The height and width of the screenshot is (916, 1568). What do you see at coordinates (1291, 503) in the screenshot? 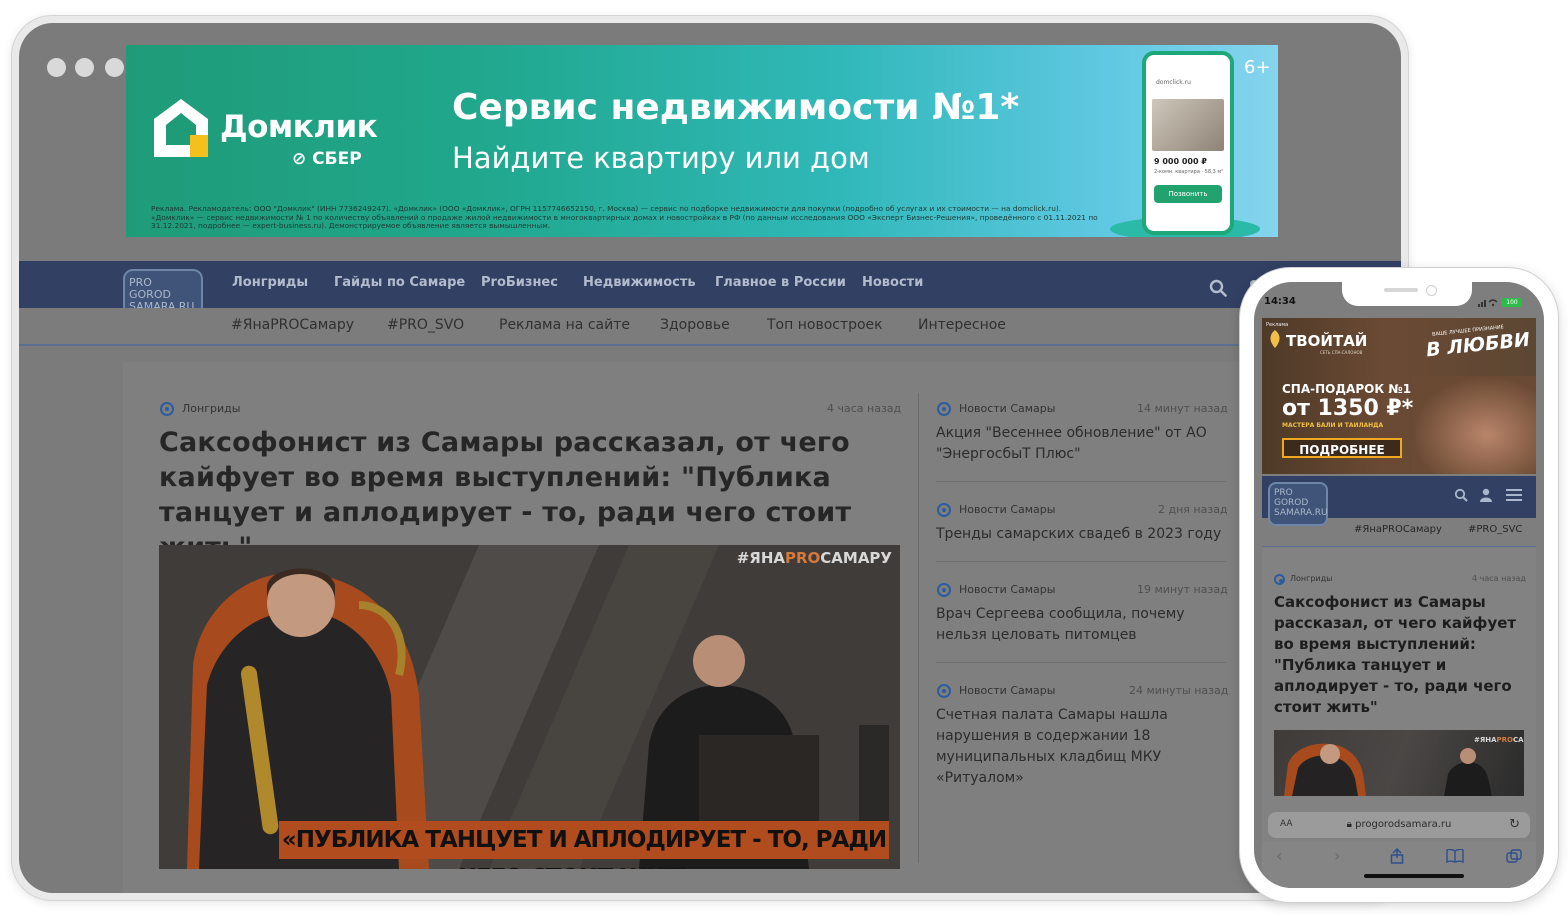
I see `logo-line-2: GOROD` at bounding box center [1291, 503].